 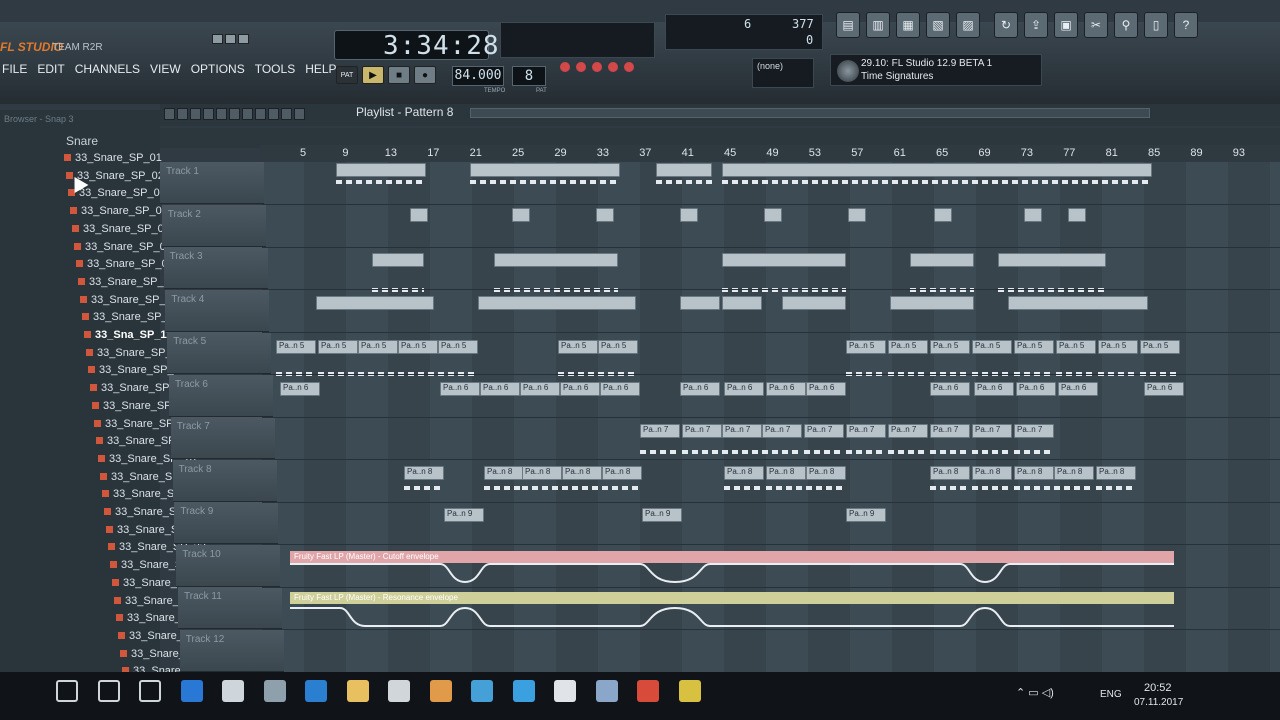 What do you see at coordinates (165, 69) in the screenshot?
I see `menu-view: VIEW` at bounding box center [165, 69].